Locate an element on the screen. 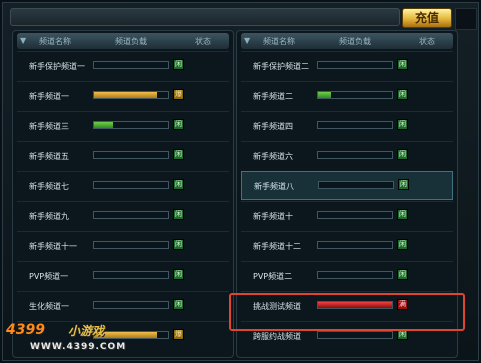 This screenshot has height=363, width=481. right-channel-header: ▼ 频道名称 频道负载 状态 is located at coordinates (347, 41).